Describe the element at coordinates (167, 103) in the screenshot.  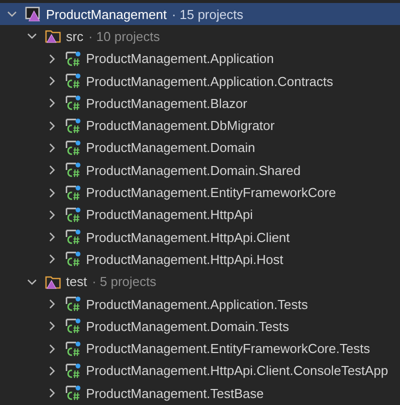
I see `tree-item-label: ProductManagement.Blazor` at that location.